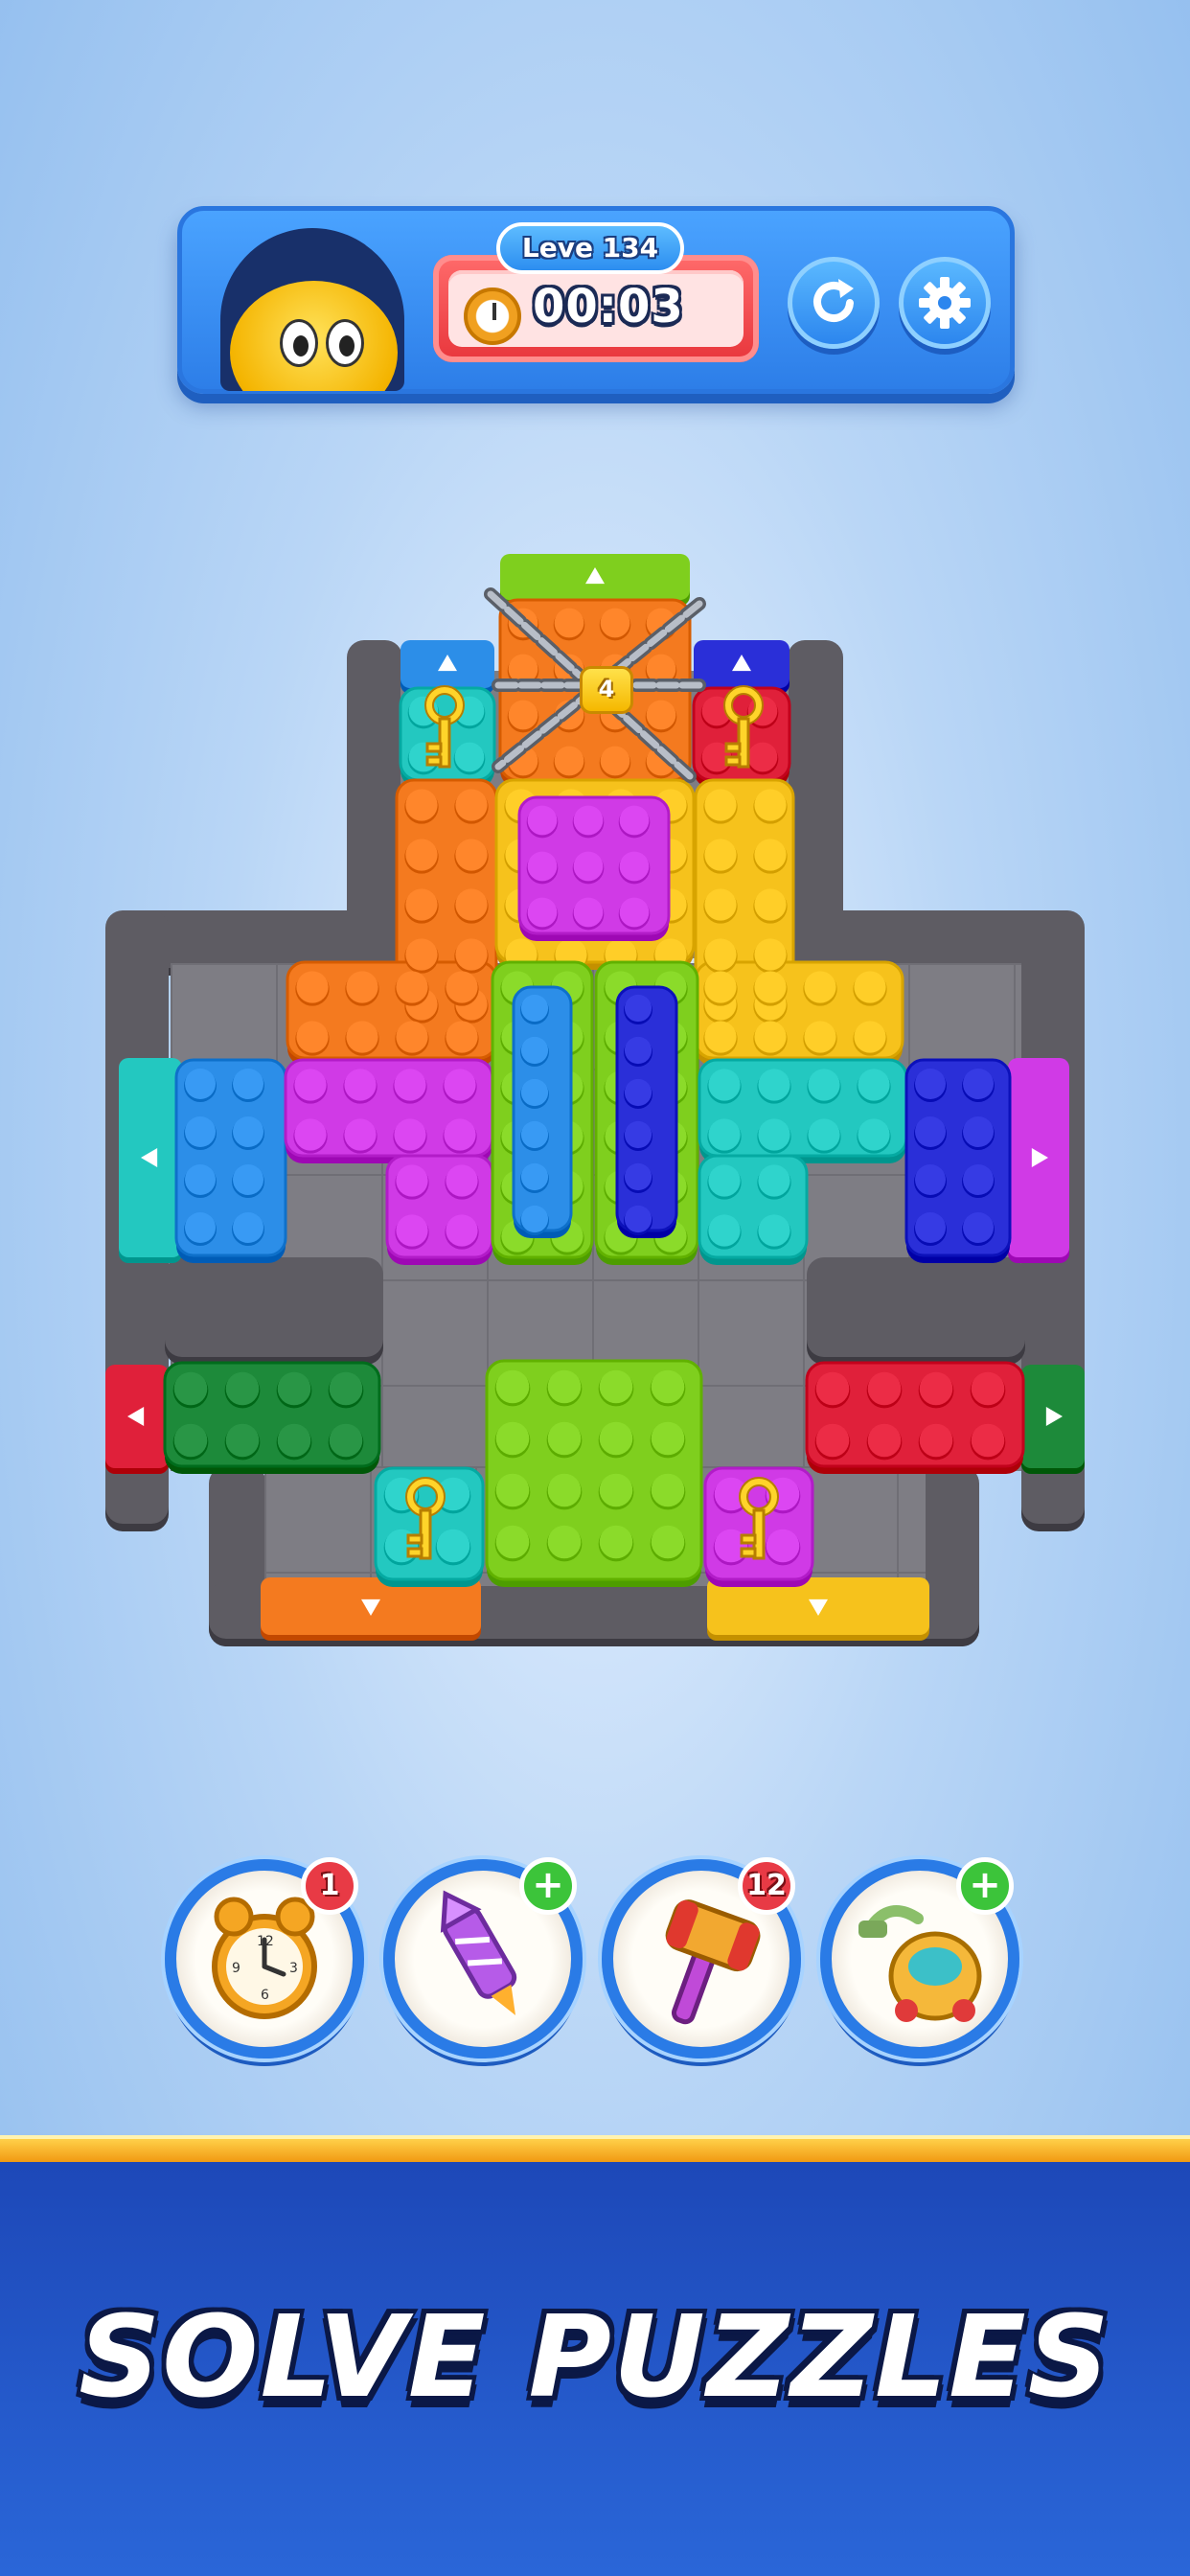 This screenshot has width=1190, height=2576. What do you see at coordinates (803, 1161) in the screenshot?
I see `cyan-t-block` at bounding box center [803, 1161].